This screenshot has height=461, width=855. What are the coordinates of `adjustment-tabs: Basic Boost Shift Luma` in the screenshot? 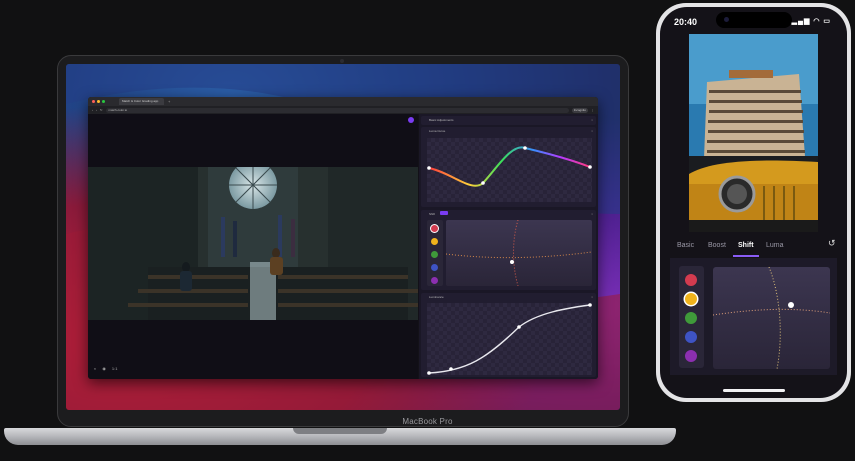 It's located at (753, 246).